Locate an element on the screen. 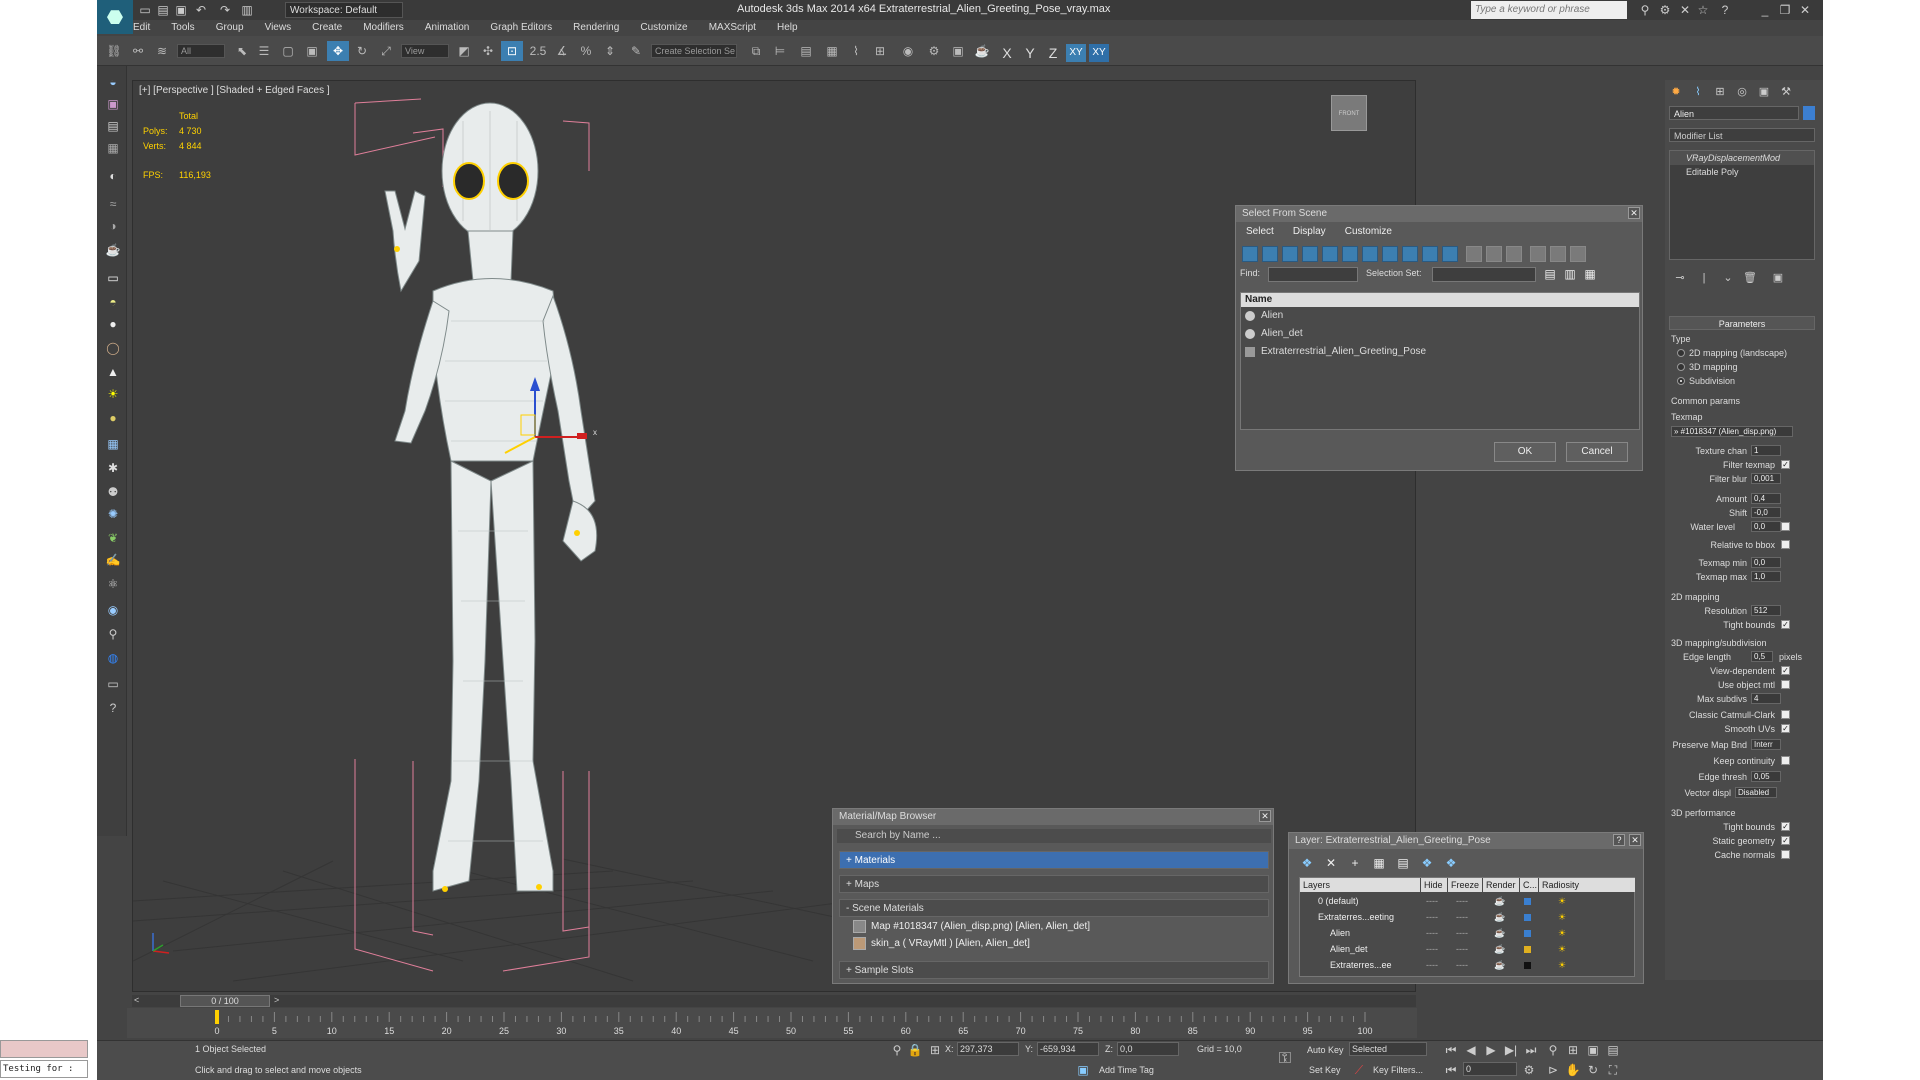  reference-coordinate-dropdown: View is located at coordinates (425, 51).